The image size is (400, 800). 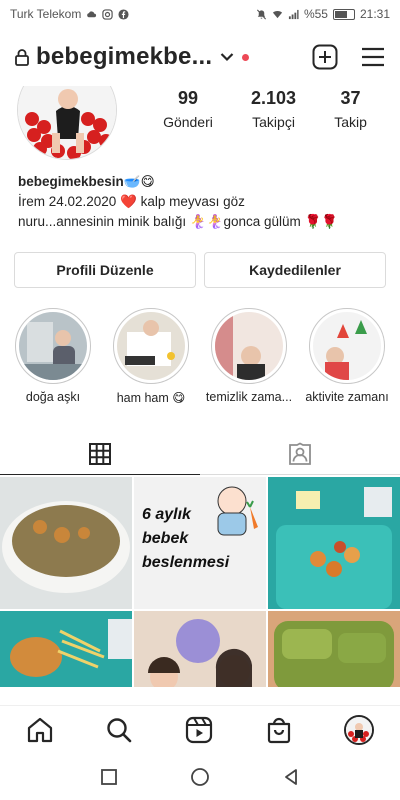 I want to click on highlight-item: ham ham 😋, so click(x=151, y=356).